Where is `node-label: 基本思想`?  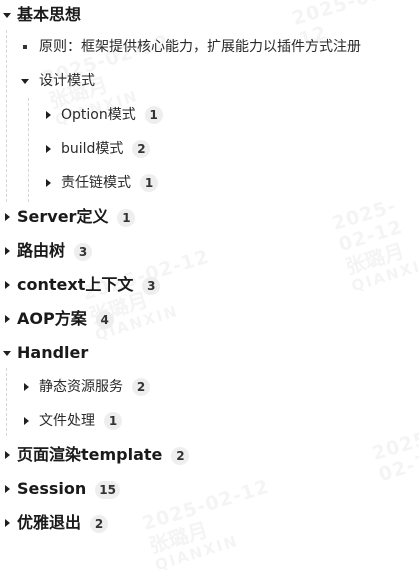
node-label: 基本思想 is located at coordinates (49, 14).